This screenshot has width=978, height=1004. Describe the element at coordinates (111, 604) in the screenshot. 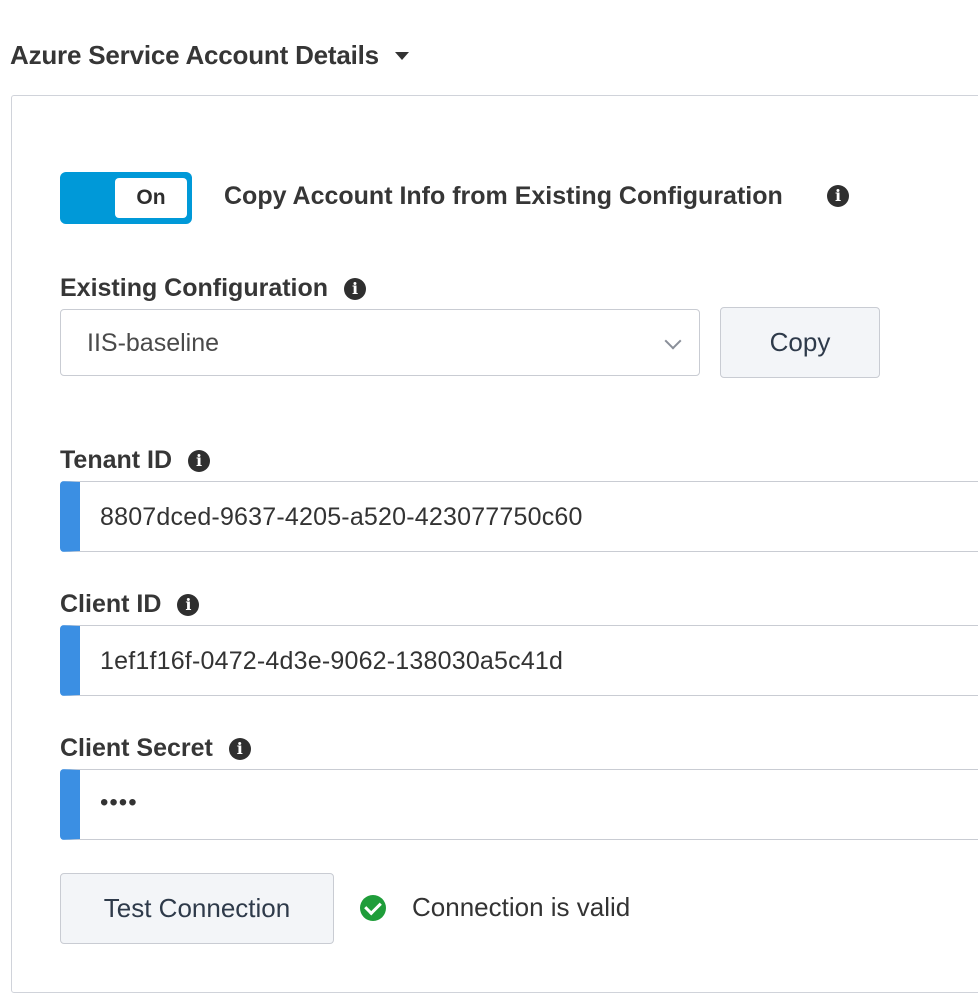

I see `client-id-label: Client ID` at that location.